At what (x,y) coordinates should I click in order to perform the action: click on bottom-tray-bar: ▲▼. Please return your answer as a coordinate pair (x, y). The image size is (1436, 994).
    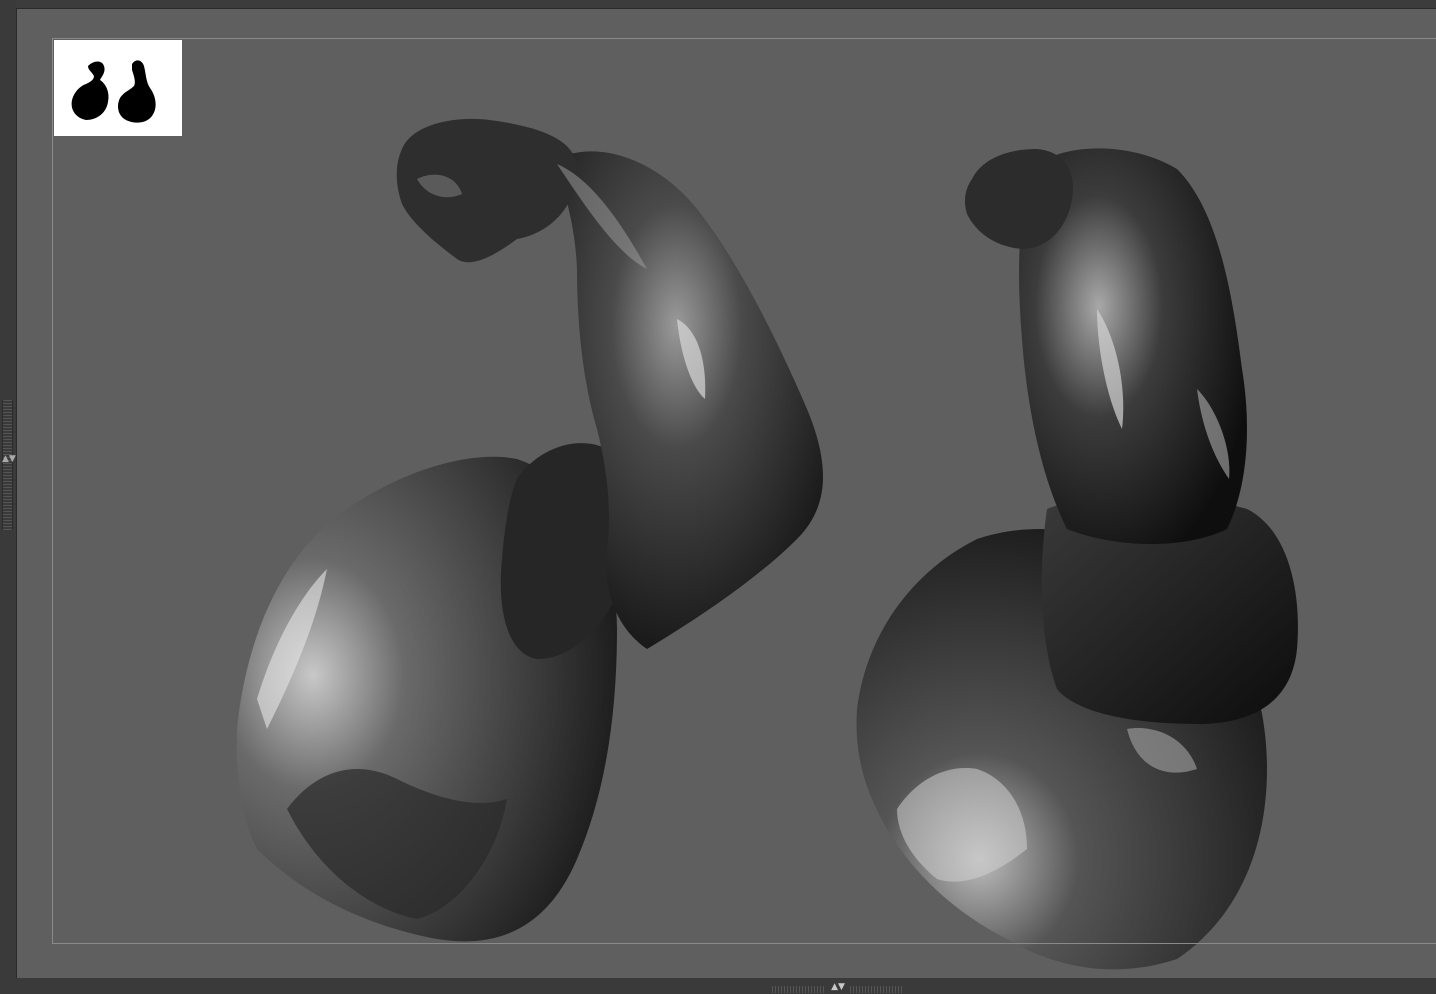
    Looking at the image, I should click on (718, 986).